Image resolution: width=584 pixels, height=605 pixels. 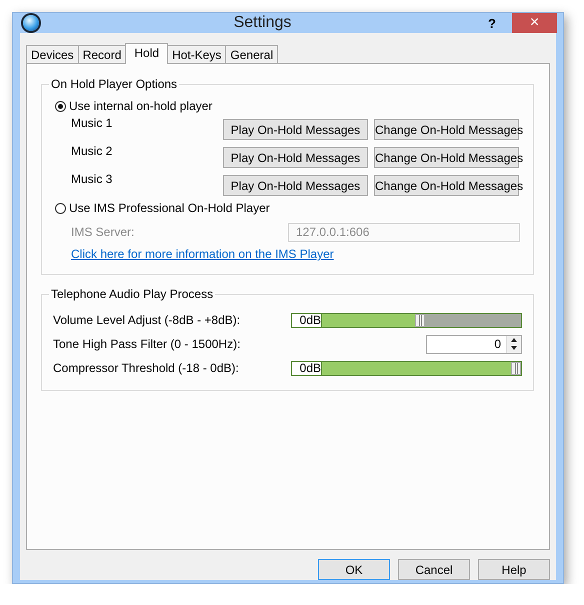 What do you see at coordinates (354, 569) in the screenshot?
I see `dialog-button: OK` at bounding box center [354, 569].